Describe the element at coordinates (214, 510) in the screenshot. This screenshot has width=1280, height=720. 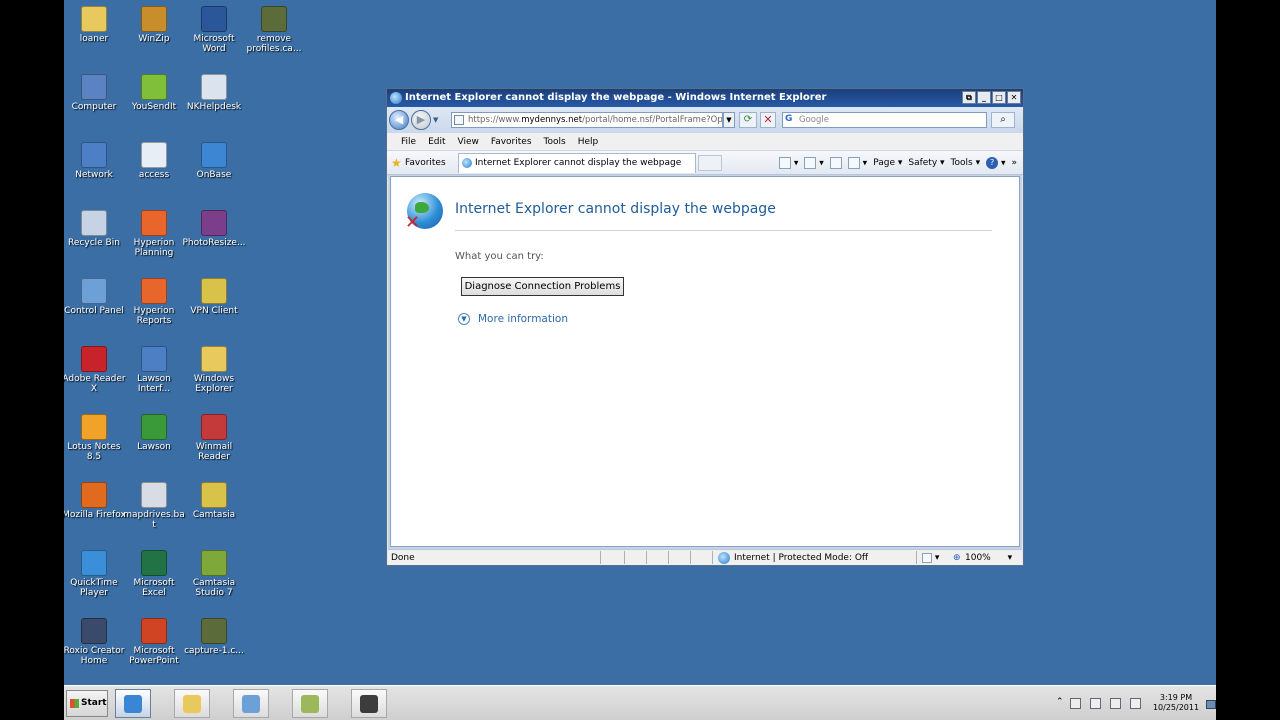
I see `desktop-icon: Camtasia` at that location.